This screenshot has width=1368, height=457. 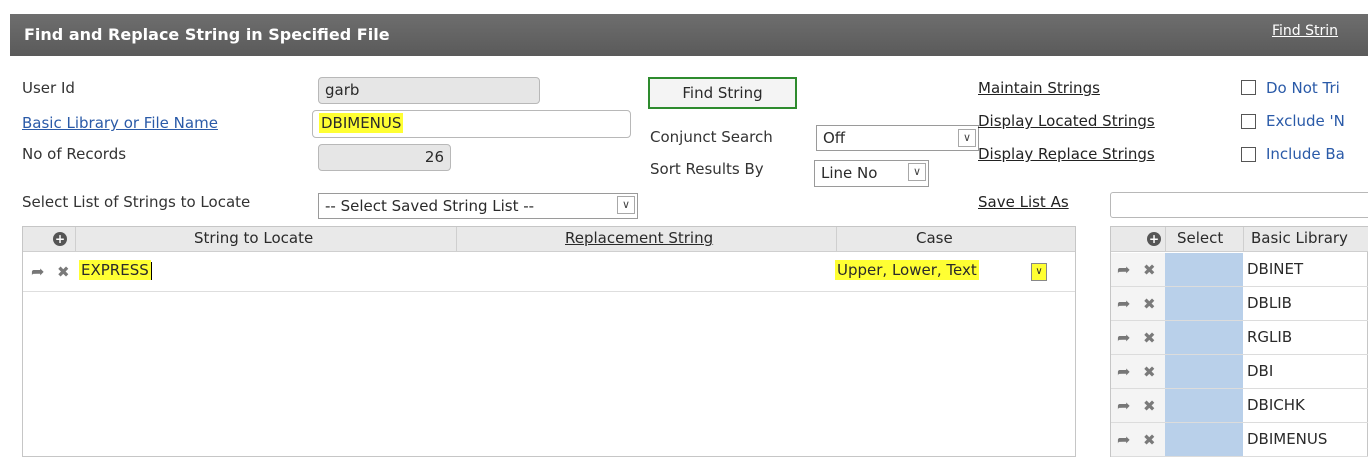 What do you see at coordinates (1275, 269) in the screenshot?
I see `library-name: DBINET` at bounding box center [1275, 269].